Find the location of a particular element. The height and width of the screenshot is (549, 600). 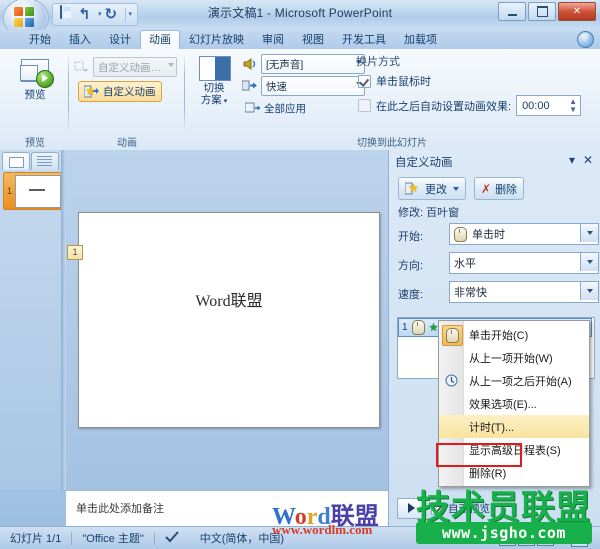

advance-auto-time-value: 00:00 is located at coordinates (536, 105).